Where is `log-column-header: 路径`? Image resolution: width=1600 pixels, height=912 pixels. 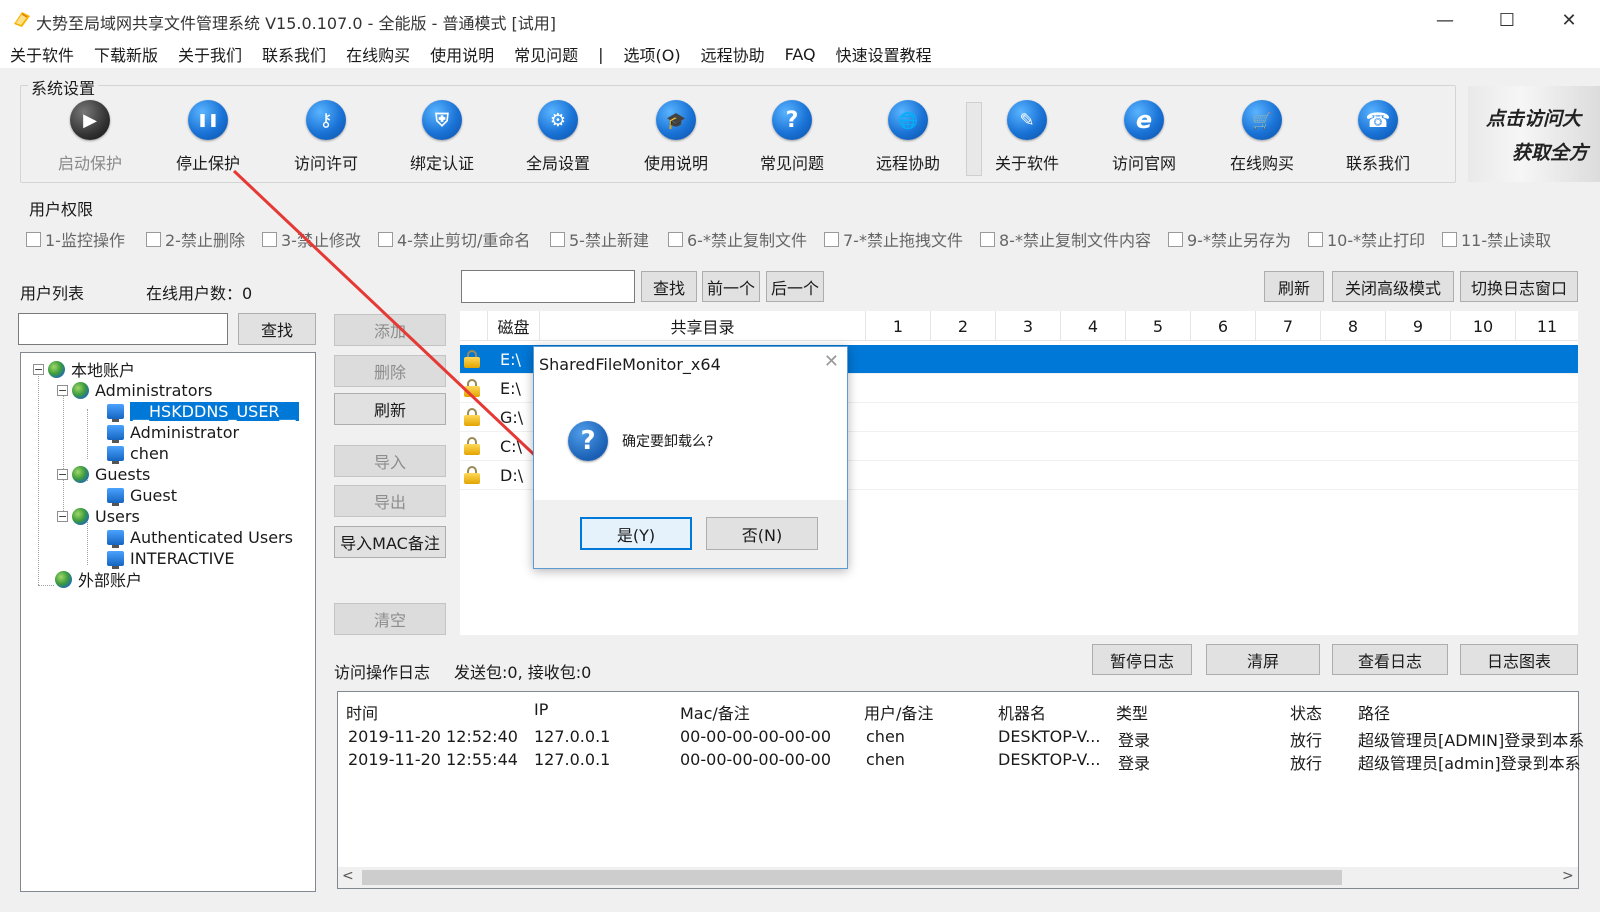
log-column-header: 路径 is located at coordinates (1374, 712).